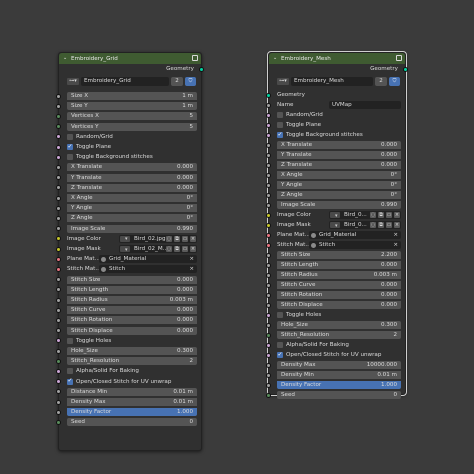 Image resolution: width=474 pixels, height=474 pixels. What do you see at coordinates (132, 402) in the screenshot?
I see `value-field: Density Max 0.01 m` at bounding box center [132, 402].